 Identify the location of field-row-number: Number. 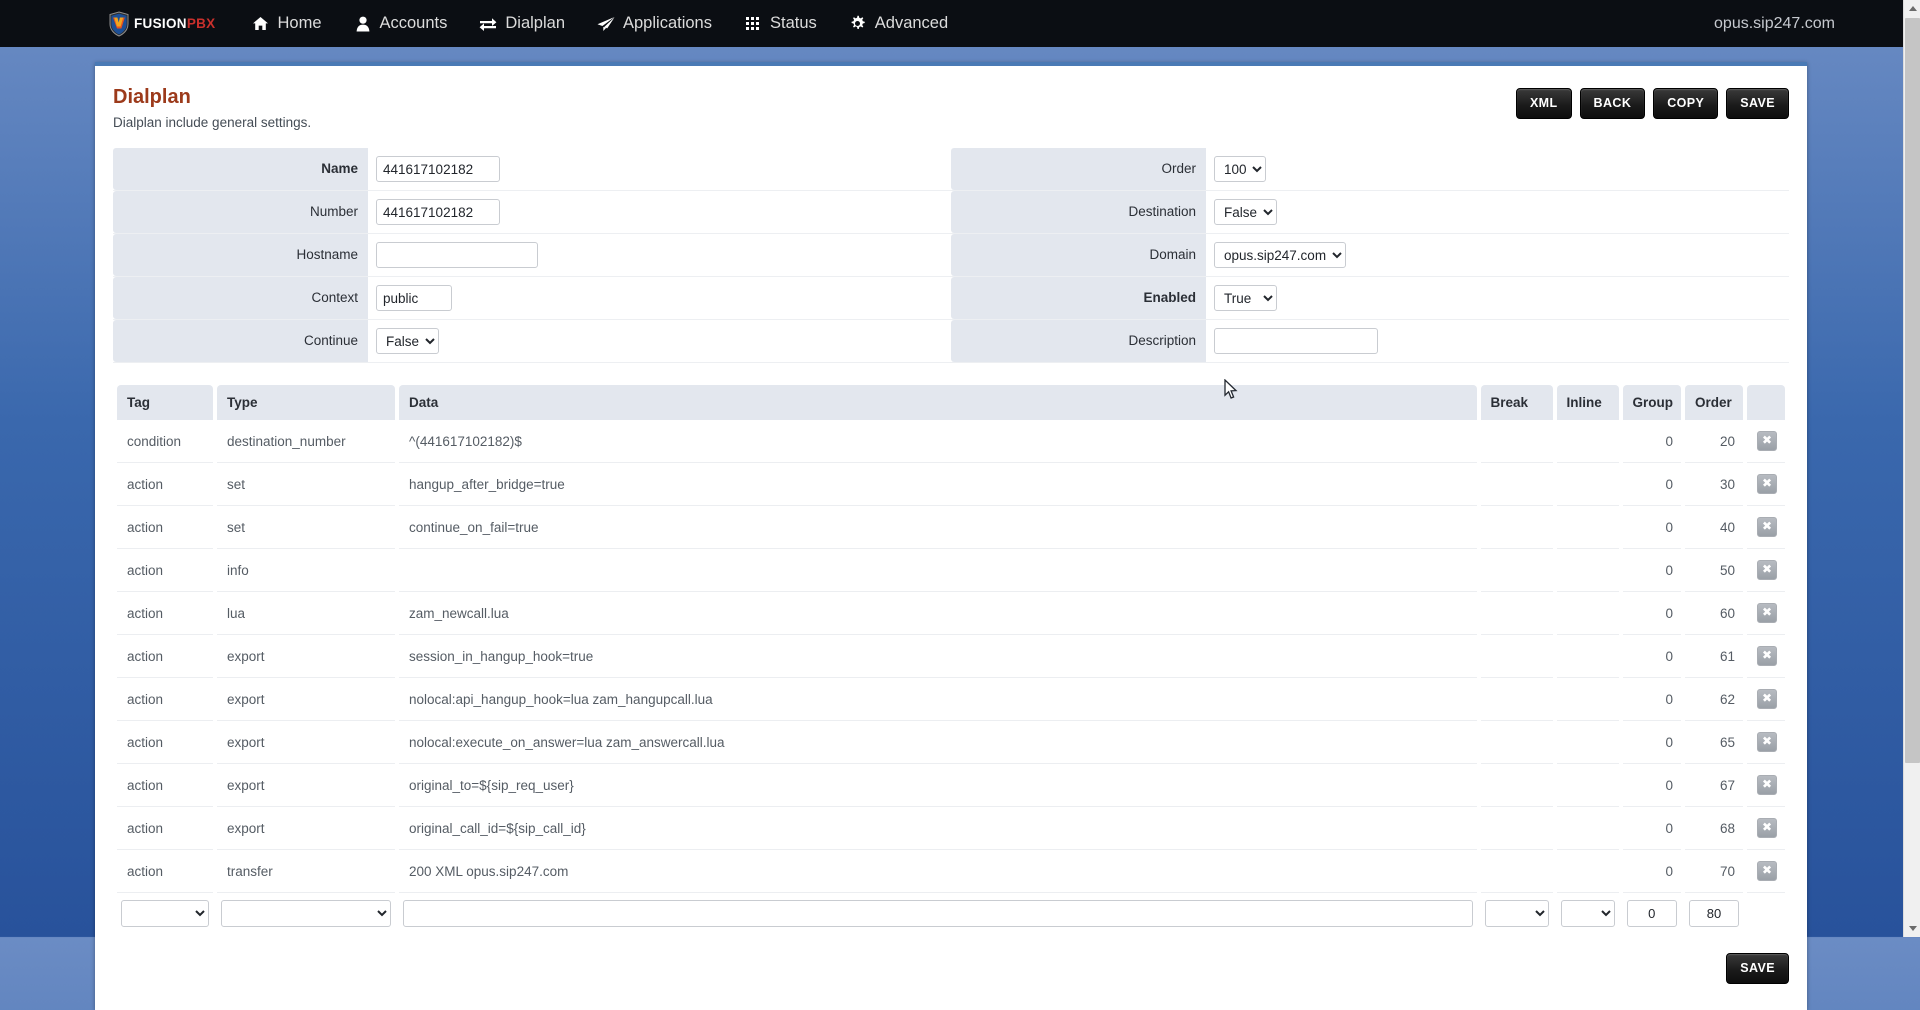
(532, 212).